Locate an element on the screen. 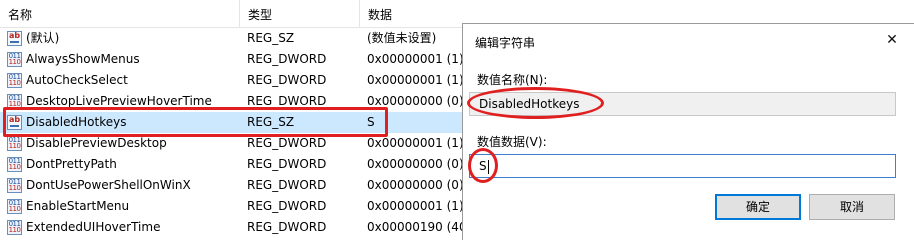 The image size is (914, 240). value-name-cell: ExtendedUIHoverTime is located at coordinates (93, 227).